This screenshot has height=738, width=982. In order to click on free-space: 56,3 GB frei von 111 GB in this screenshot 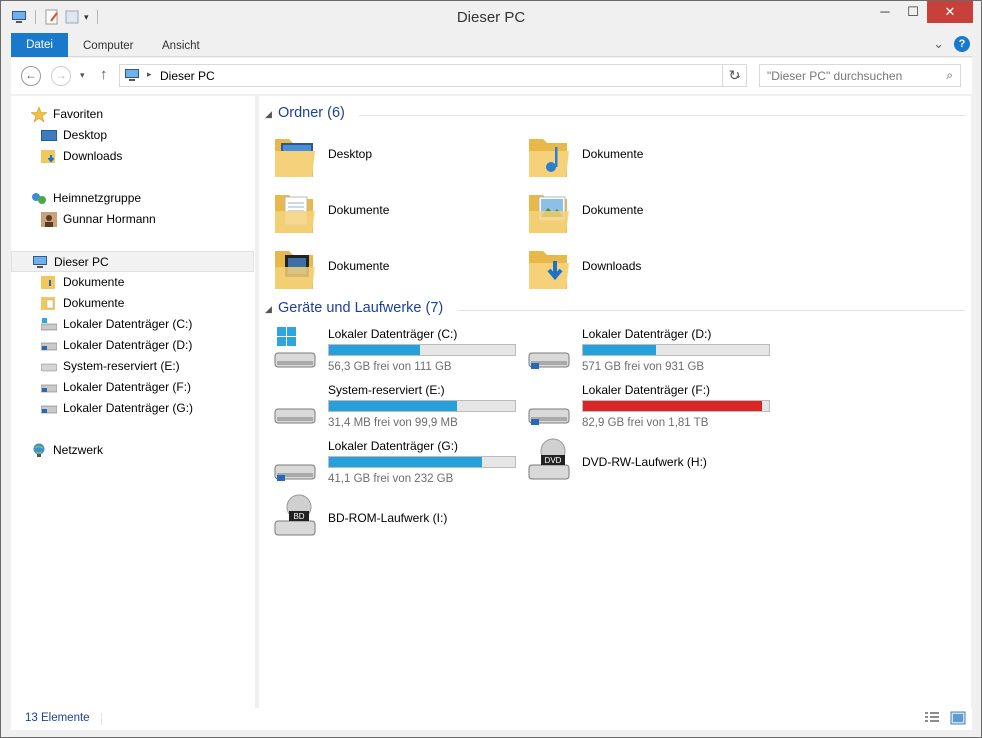, I will do `click(390, 367)`.